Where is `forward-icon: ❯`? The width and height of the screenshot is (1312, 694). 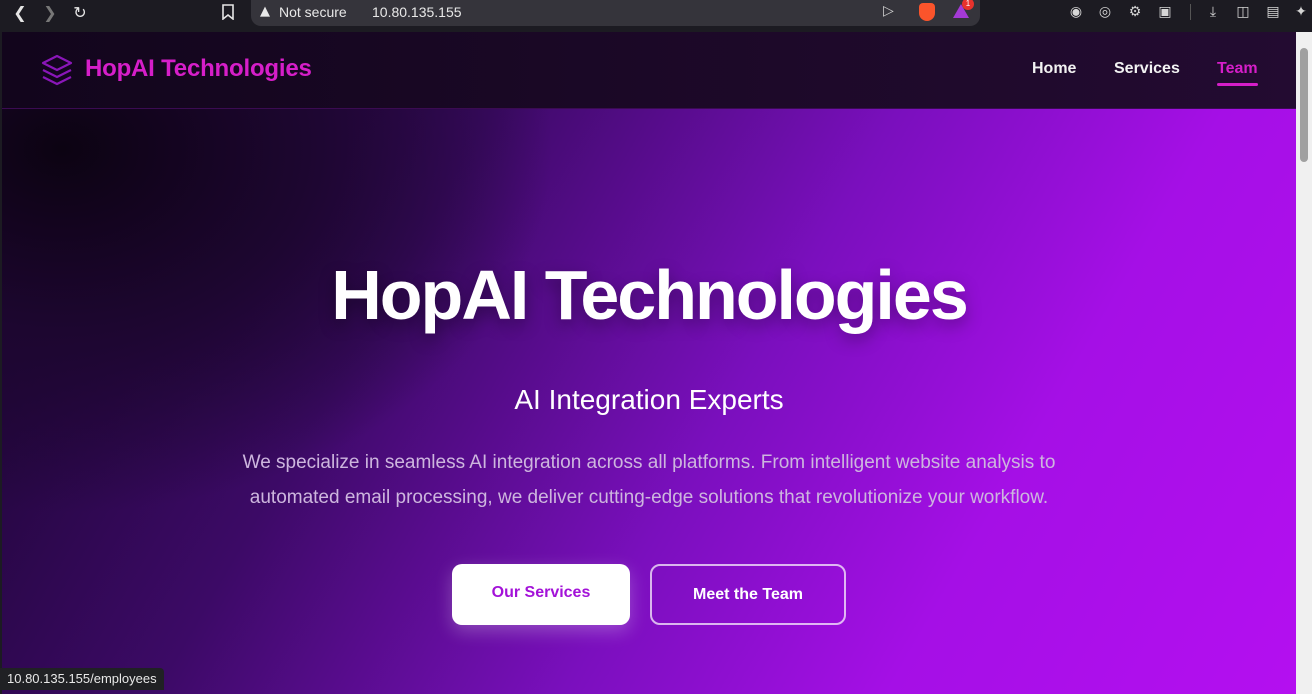
forward-icon: ❯ is located at coordinates (50, 12).